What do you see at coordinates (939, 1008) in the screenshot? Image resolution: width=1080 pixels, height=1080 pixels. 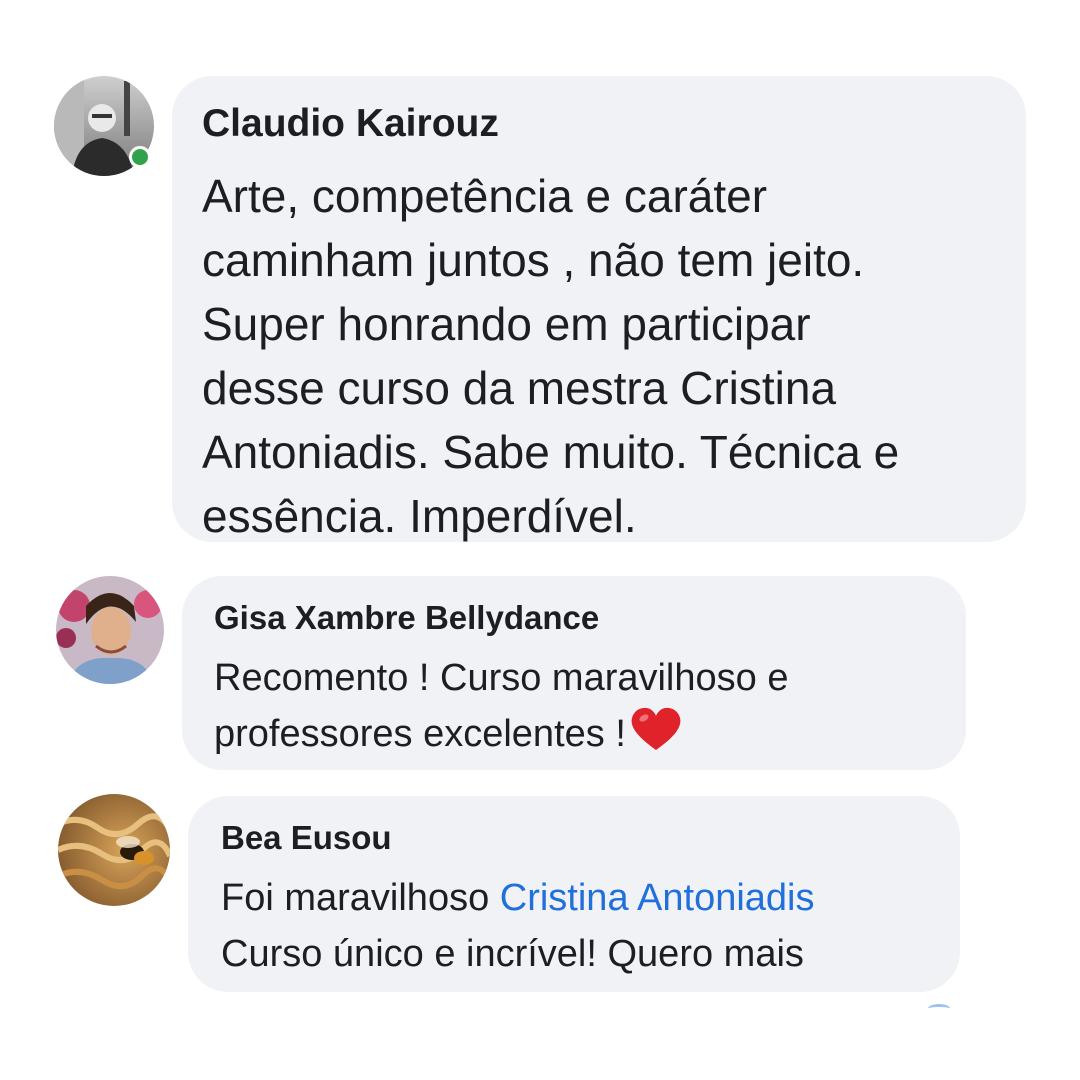 I see `reaction-edge` at bounding box center [939, 1008].